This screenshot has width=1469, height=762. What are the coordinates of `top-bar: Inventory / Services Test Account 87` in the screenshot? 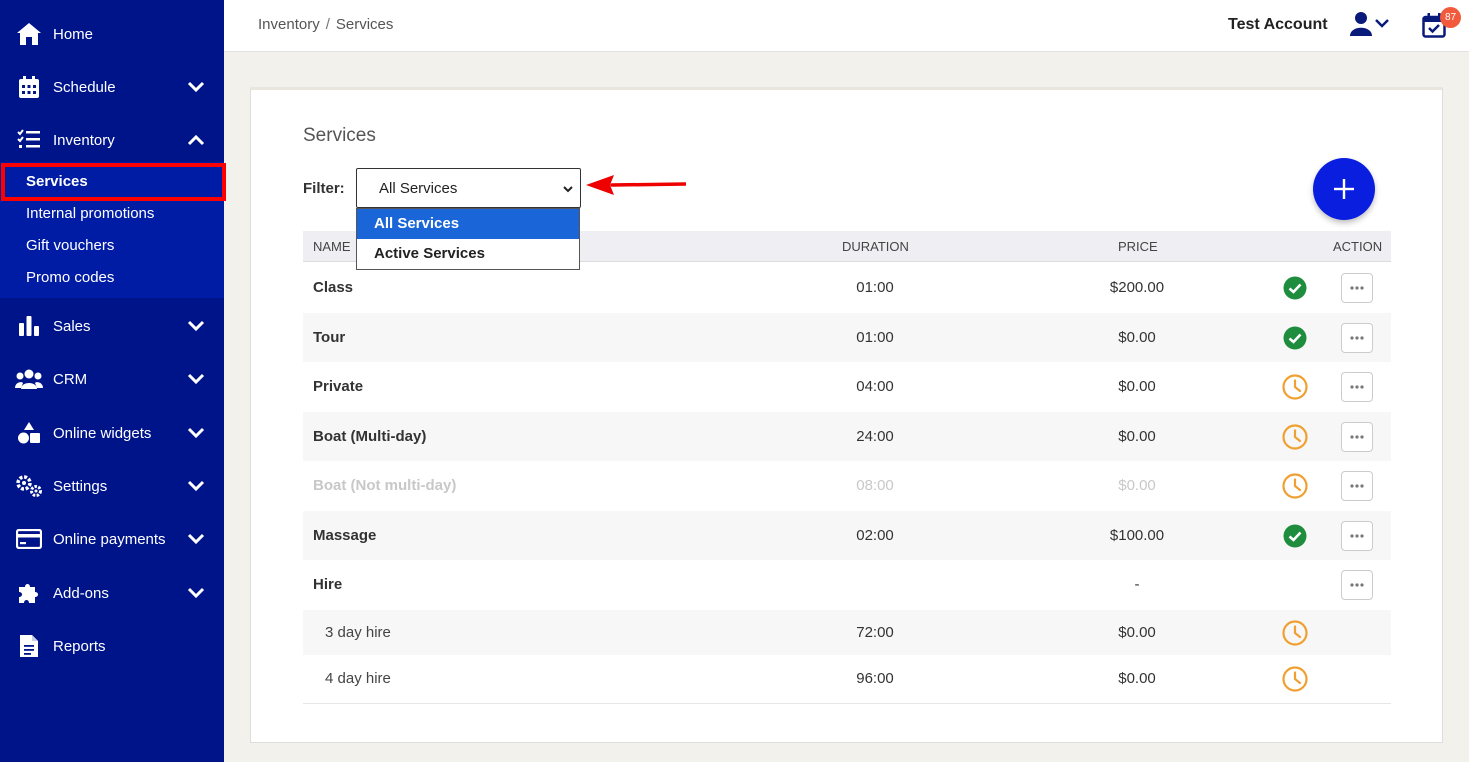 It's located at (846, 26).